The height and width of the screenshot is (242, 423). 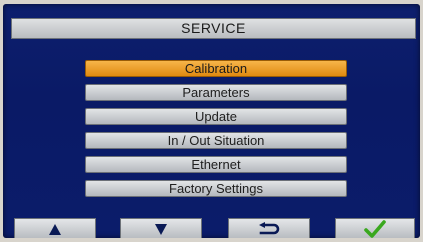 I want to click on return-icon, so click(x=269, y=229).